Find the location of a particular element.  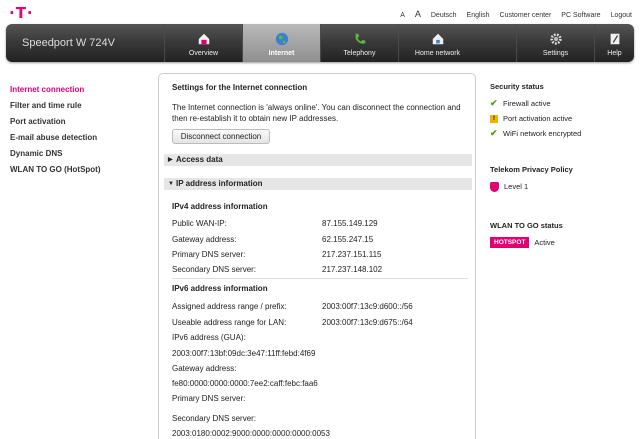

ipv6-gateway-value: fe80:0000:0000:0000:7ee2:caff:febc:faa6 is located at coordinates (245, 383).